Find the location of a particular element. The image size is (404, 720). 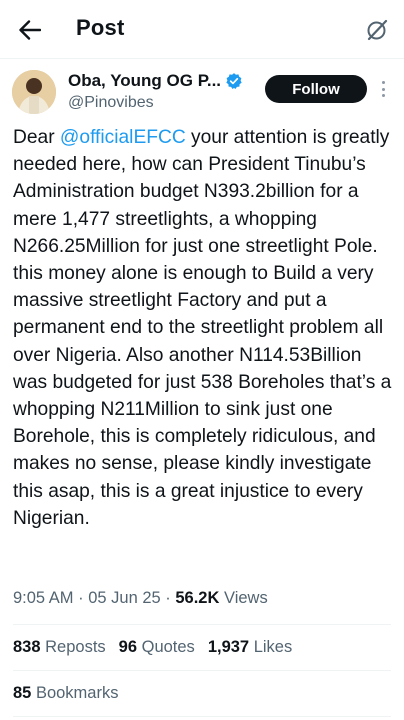

reposts-count: 838 is located at coordinates (27, 647).